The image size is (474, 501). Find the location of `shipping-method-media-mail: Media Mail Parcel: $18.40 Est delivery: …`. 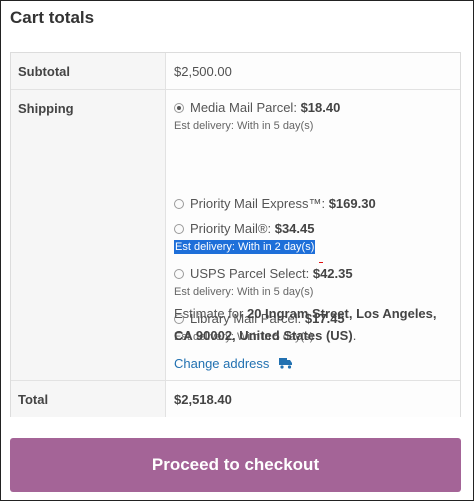

shipping-method-media-mail: Media Mail Parcel: $18.40 Est delivery: … is located at coordinates (314, 116).